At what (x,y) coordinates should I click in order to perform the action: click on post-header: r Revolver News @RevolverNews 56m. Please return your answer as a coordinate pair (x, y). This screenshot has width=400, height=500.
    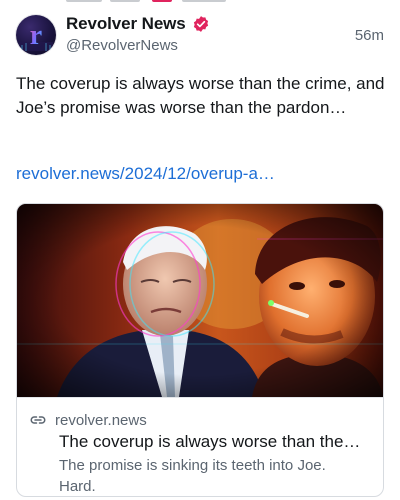
    Looking at the image, I should click on (201, 36).